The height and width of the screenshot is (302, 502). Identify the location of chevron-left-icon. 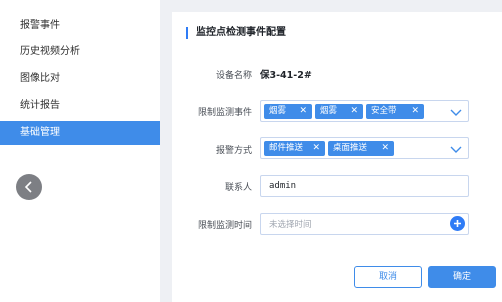
(28, 187).